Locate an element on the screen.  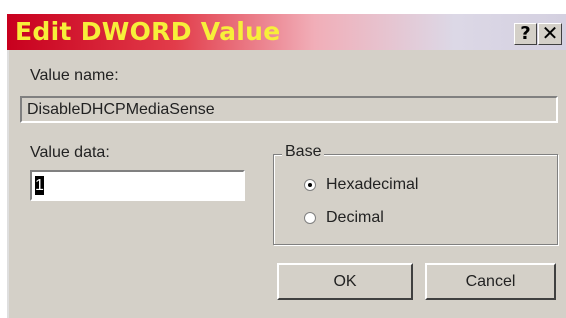
value-name-field: DisableDHCPMediaSense is located at coordinates (289, 109).